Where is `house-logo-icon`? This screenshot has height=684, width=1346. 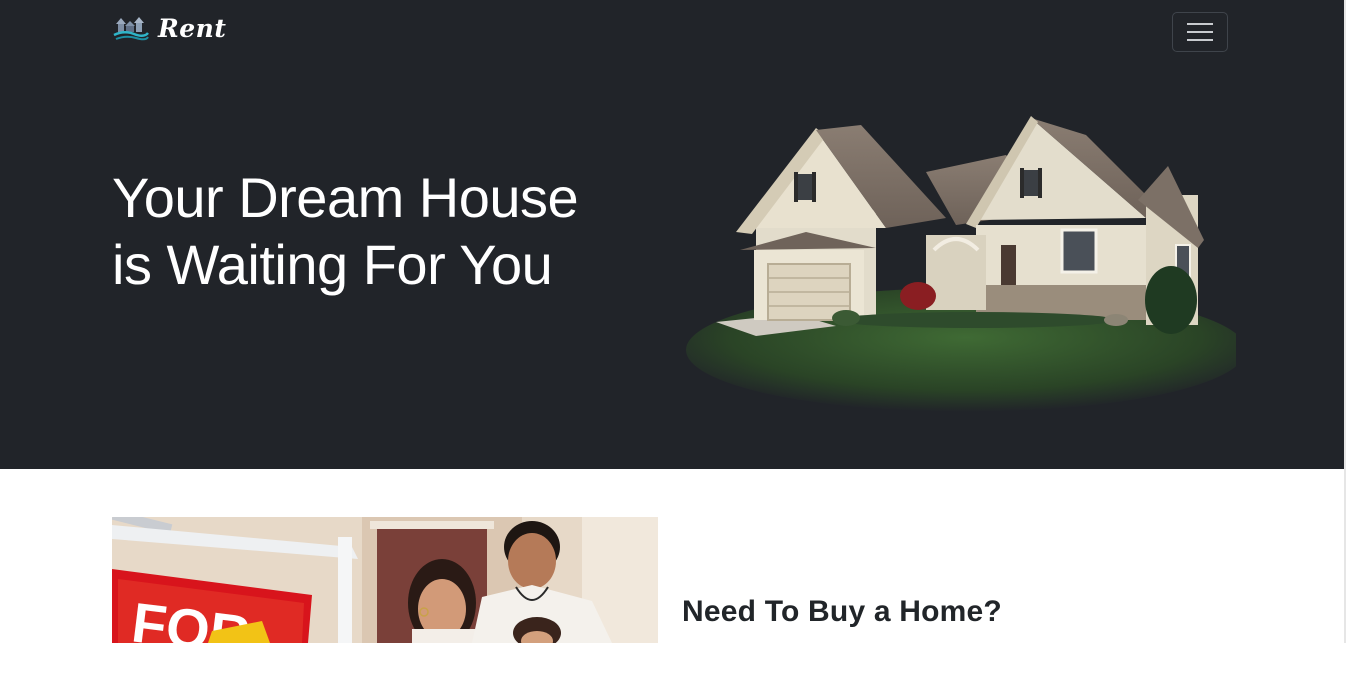 house-logo-icon is located at coordinates (131, 29).